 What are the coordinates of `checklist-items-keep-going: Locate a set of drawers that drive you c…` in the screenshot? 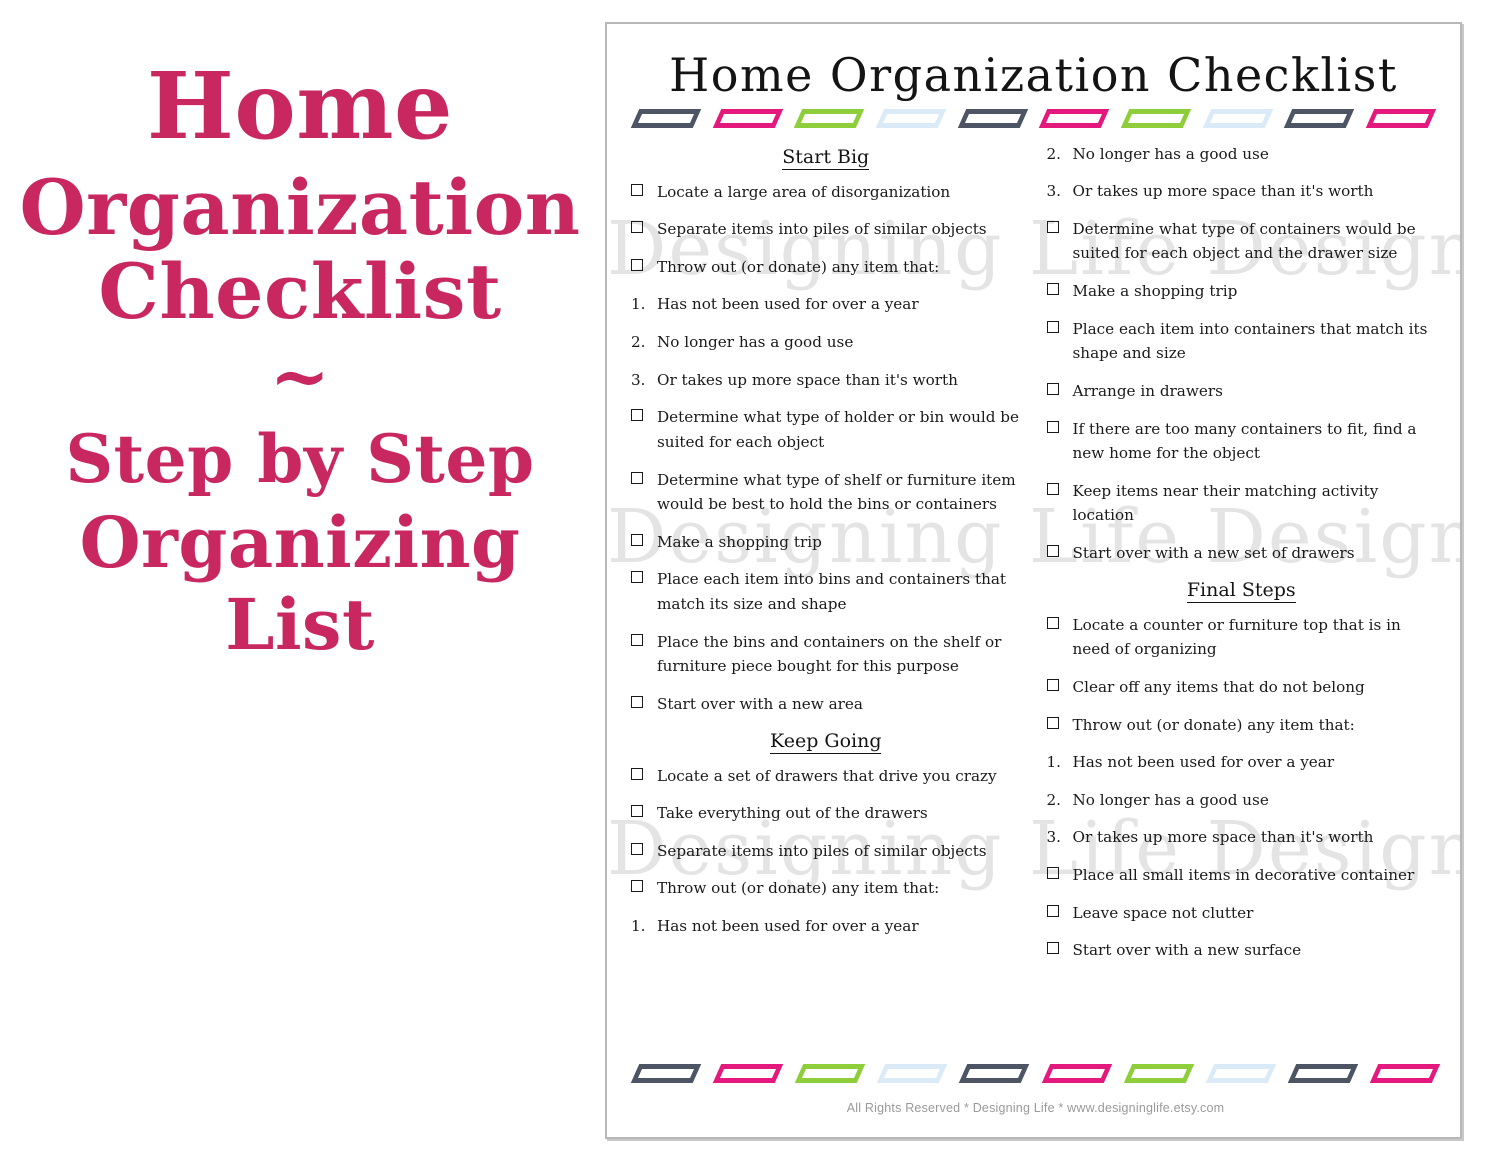 It's located at (826, 851).